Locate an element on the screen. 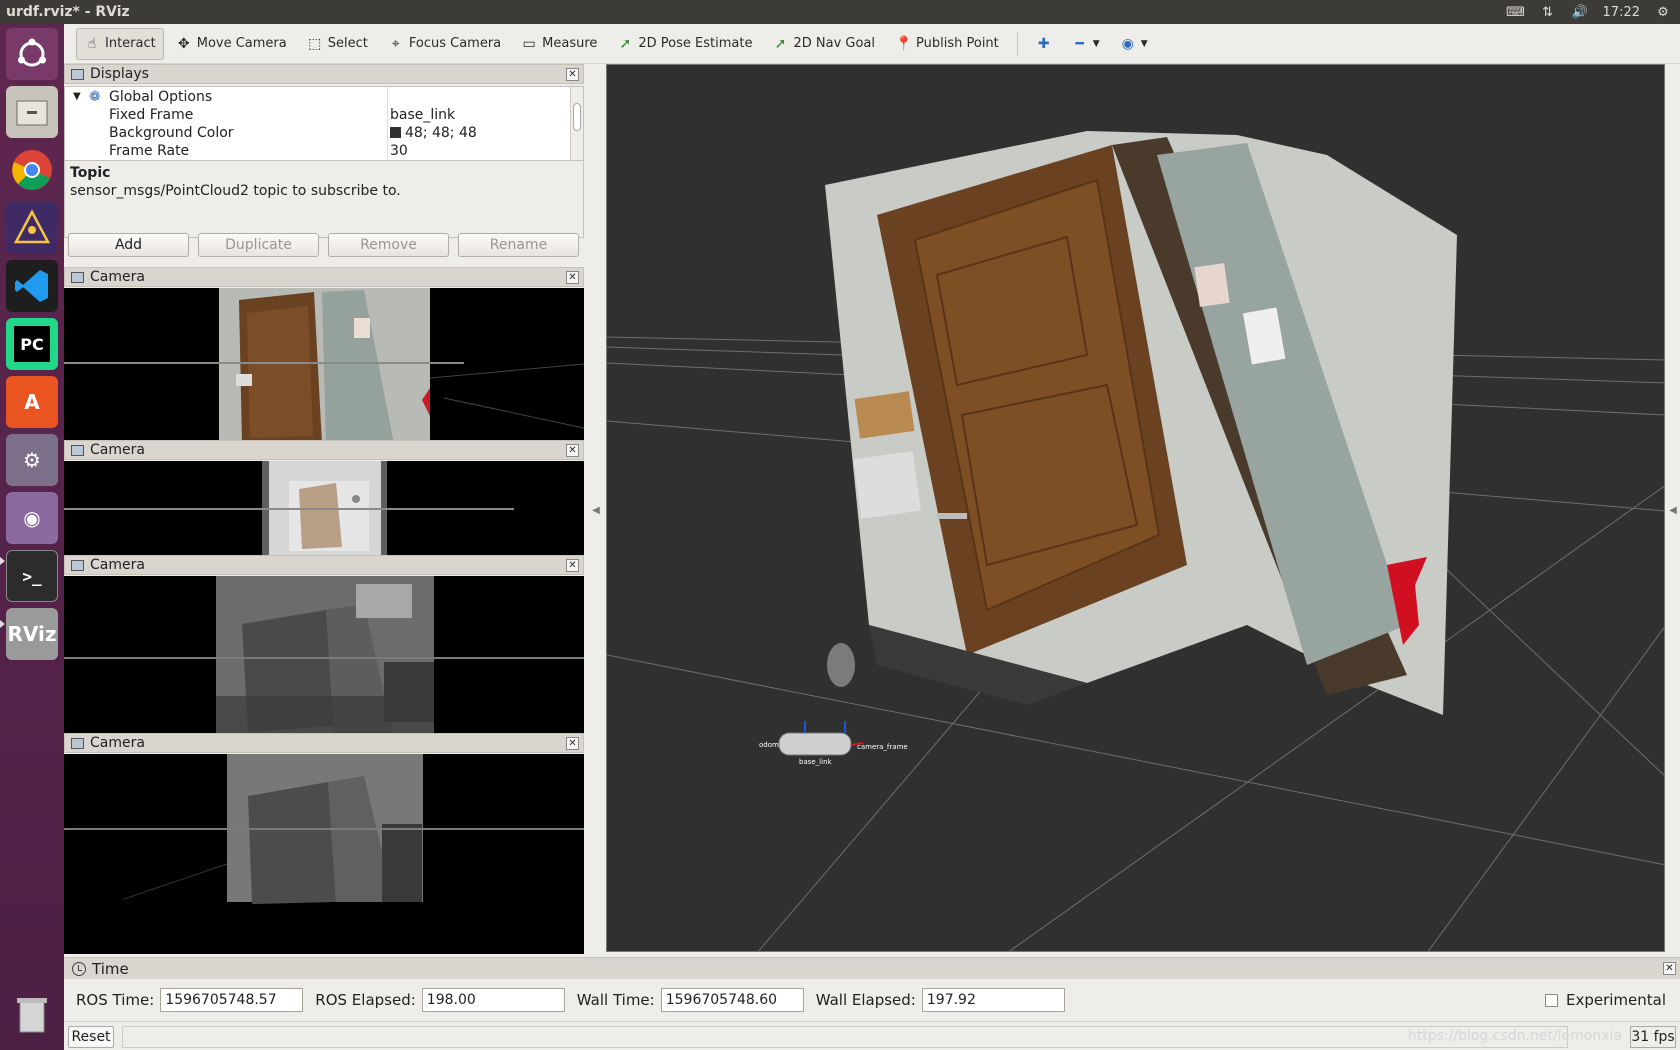 Image resolution: width=1680 pixels, height=1050 pixels. move-icon: ✥ is located at coordinates (183, 43).